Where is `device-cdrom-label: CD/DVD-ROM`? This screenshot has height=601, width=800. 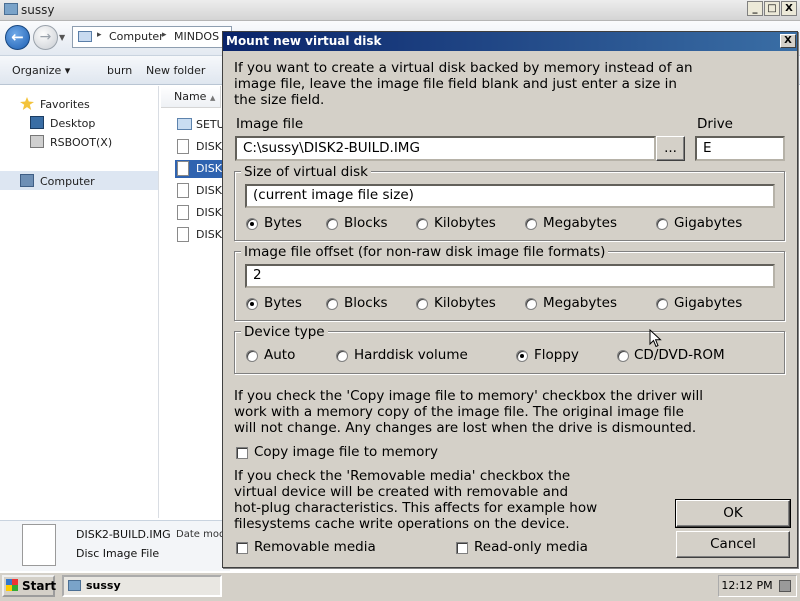
device-cdrom-label: CD/DVD-ROM is located at coordinates (679, 355).